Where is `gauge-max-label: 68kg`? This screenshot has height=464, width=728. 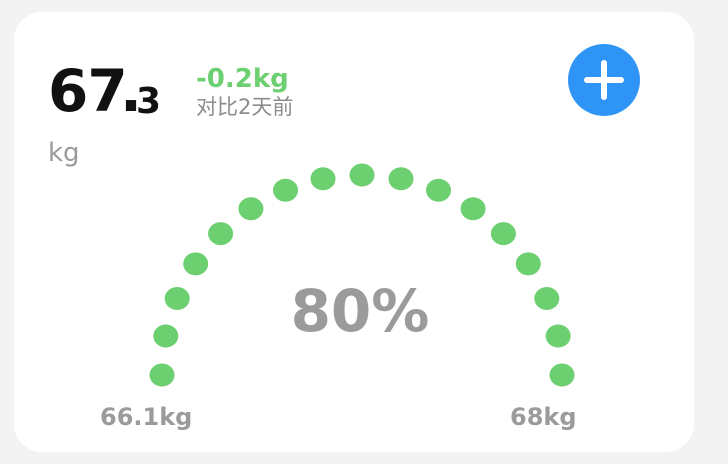 gauge-max-label: 68kg is located at coordinates (543, 417).